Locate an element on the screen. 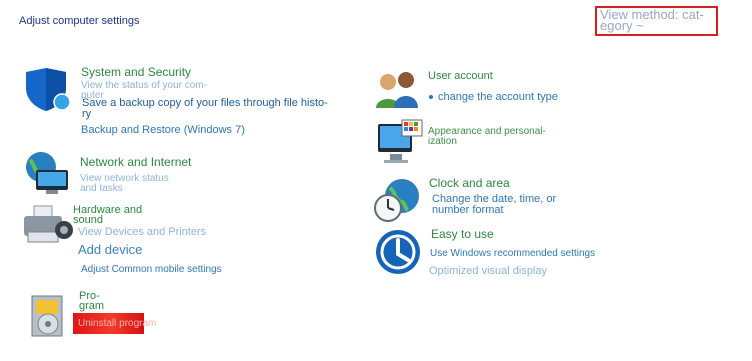 Image resolution: width=752 pixels, height=361 pixels. link-line: and tasks is located at coordinates (101, 188).